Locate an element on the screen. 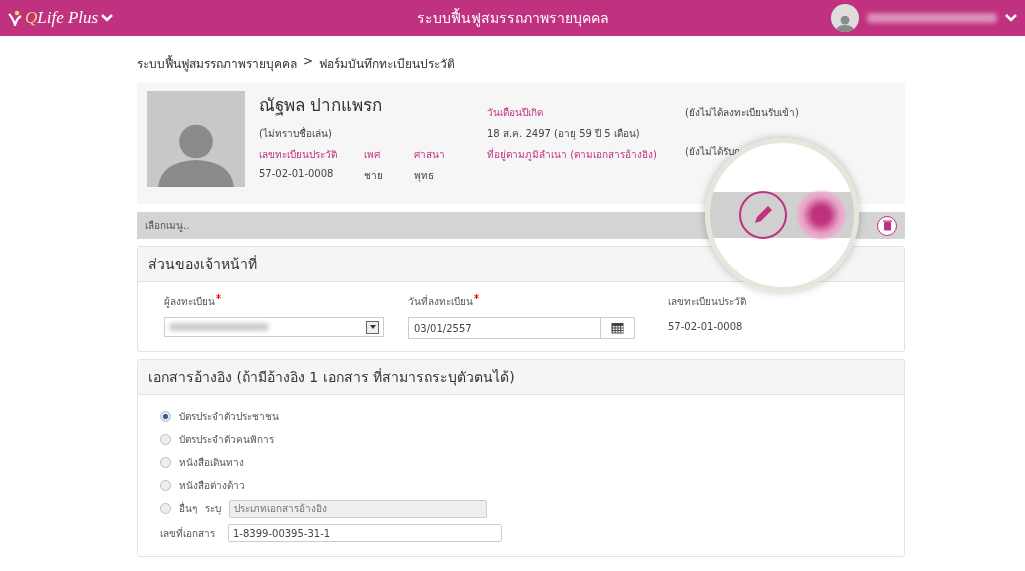  profile-value: 18 ส.ค. 2497 (อายุ 59 ปี 5 เดือน) is located at coordinates (564, 134).